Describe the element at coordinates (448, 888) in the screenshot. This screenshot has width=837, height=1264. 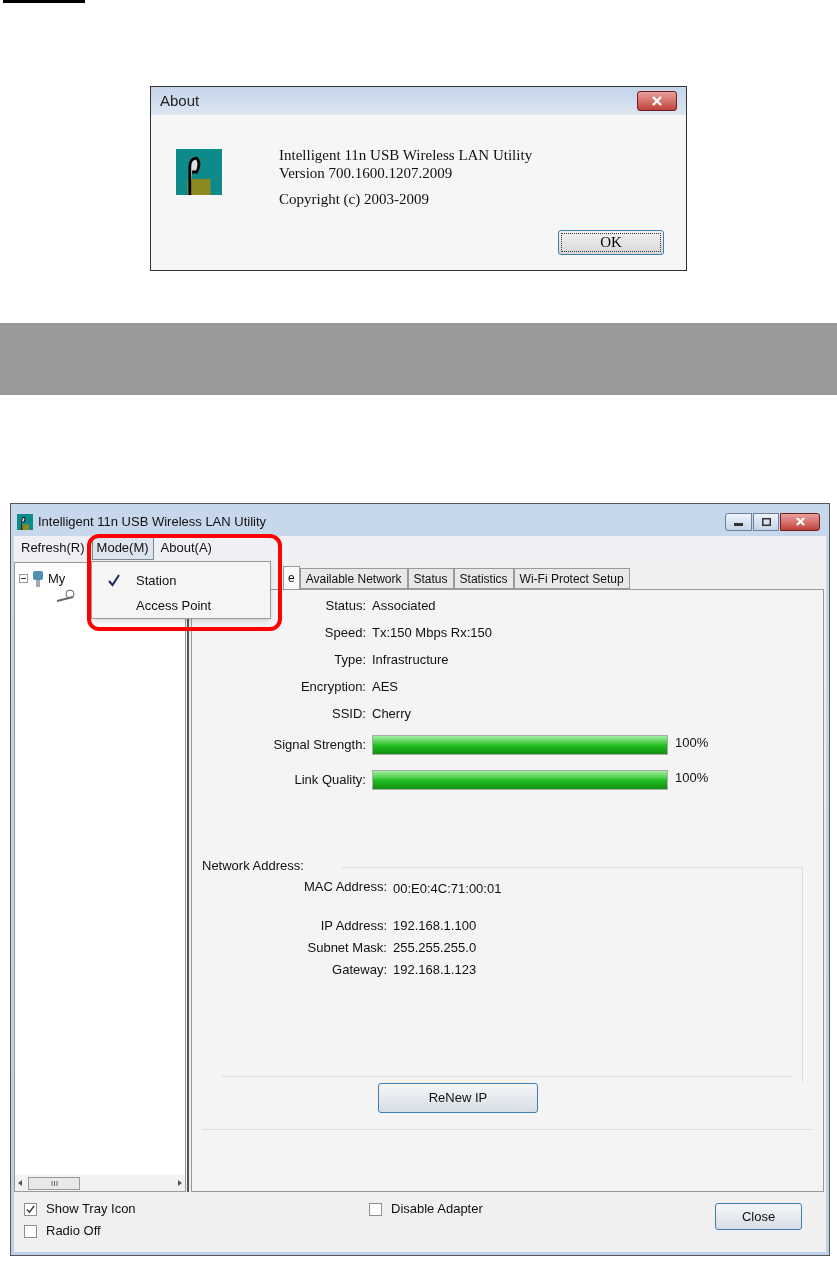
I see `field-value: 00:E0:4C:71:00:01` at that location.